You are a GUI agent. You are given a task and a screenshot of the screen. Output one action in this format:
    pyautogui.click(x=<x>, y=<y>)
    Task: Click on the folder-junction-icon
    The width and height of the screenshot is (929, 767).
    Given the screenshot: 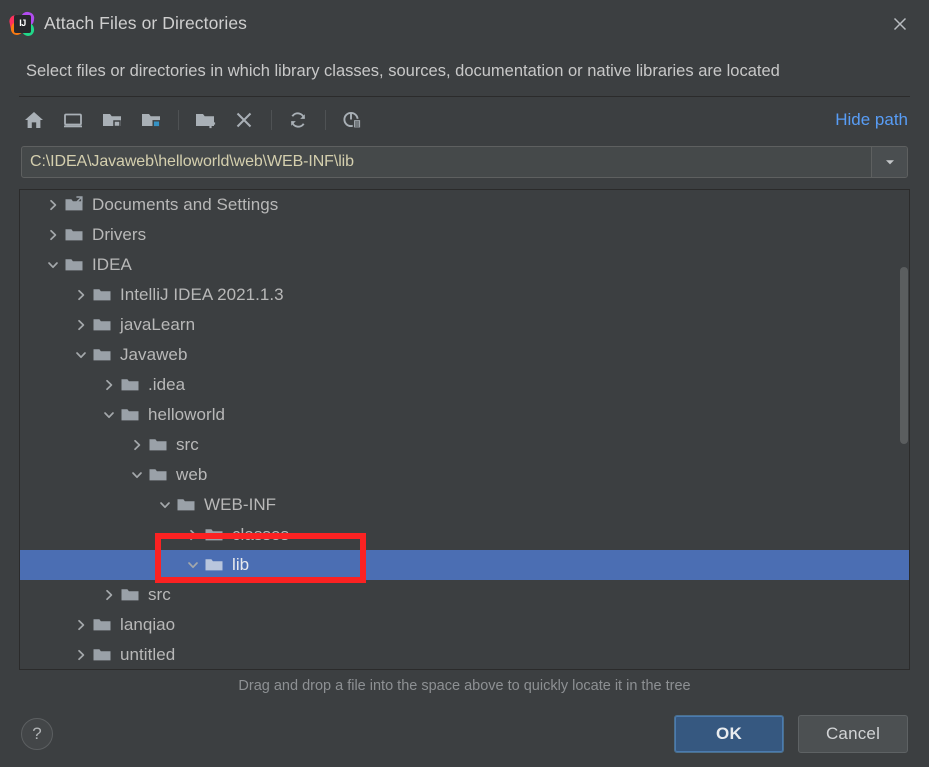 What is the action you would take?
    pyautogui.click(x=76, y=205)
    